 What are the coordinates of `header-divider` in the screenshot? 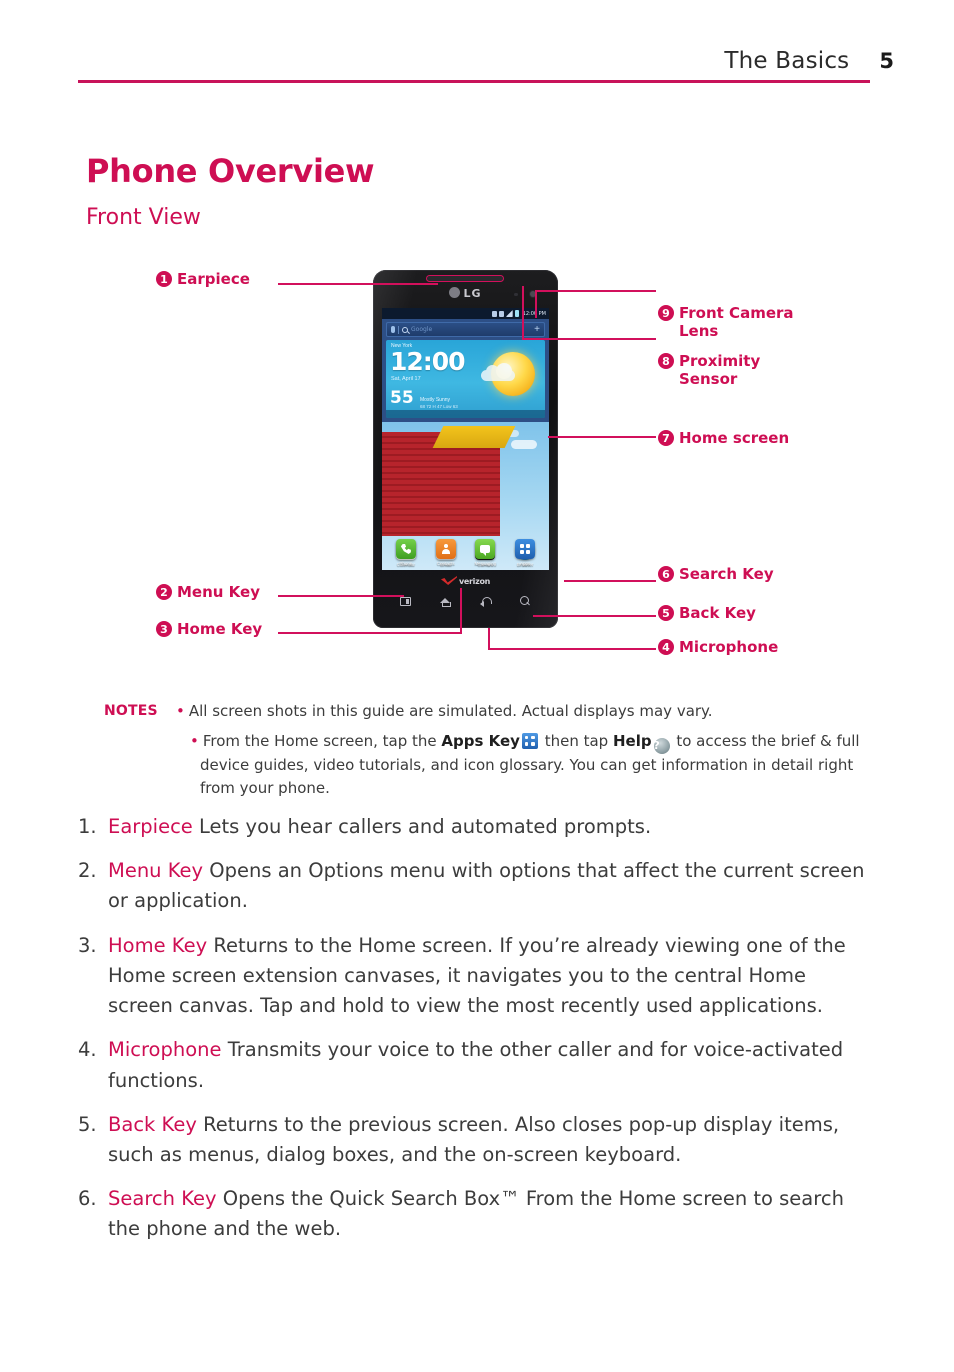 It's located at (474, 81).